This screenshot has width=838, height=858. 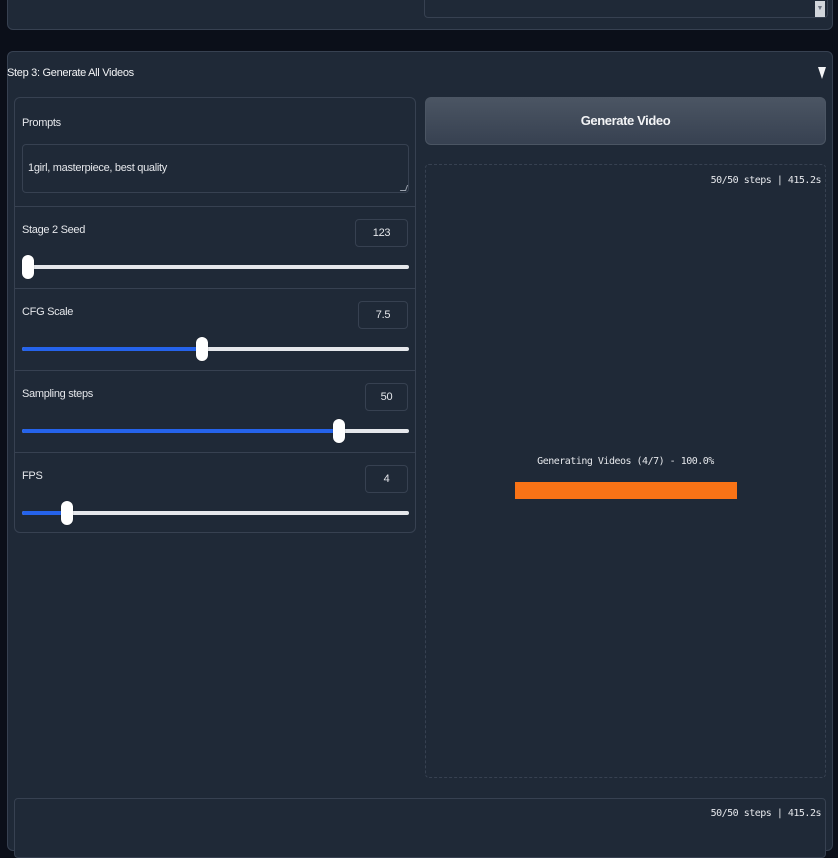 What do you see at coordinates (215, 513) in the screenshot?
I see `fps-slider` at bounding box center [215, 513].